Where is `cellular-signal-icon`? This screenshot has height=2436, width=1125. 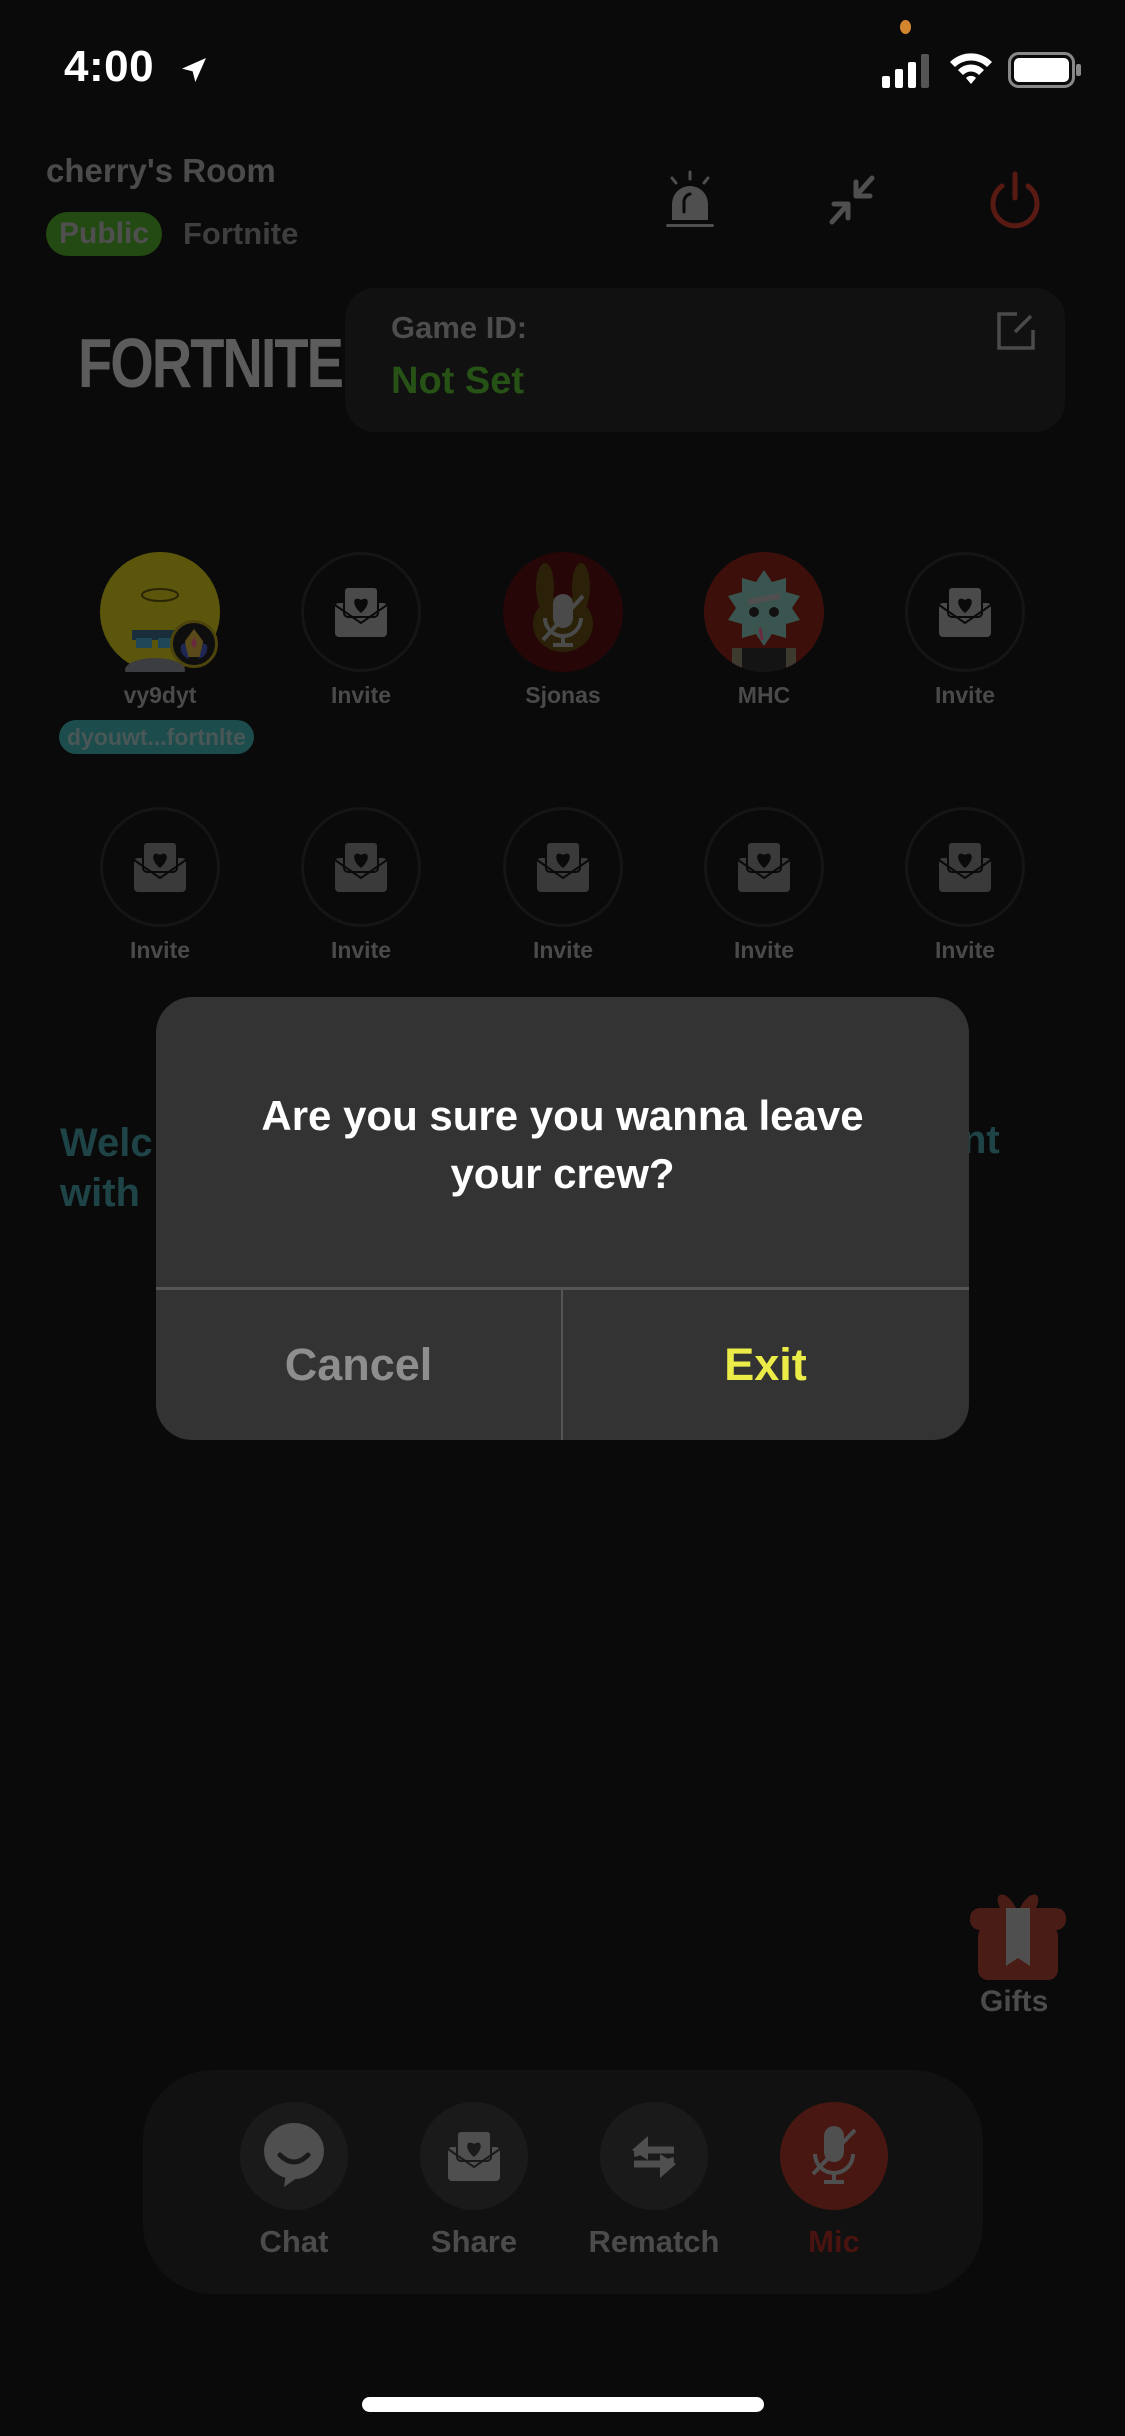
cellular-signal-icon is located at coordinates (905, 71).